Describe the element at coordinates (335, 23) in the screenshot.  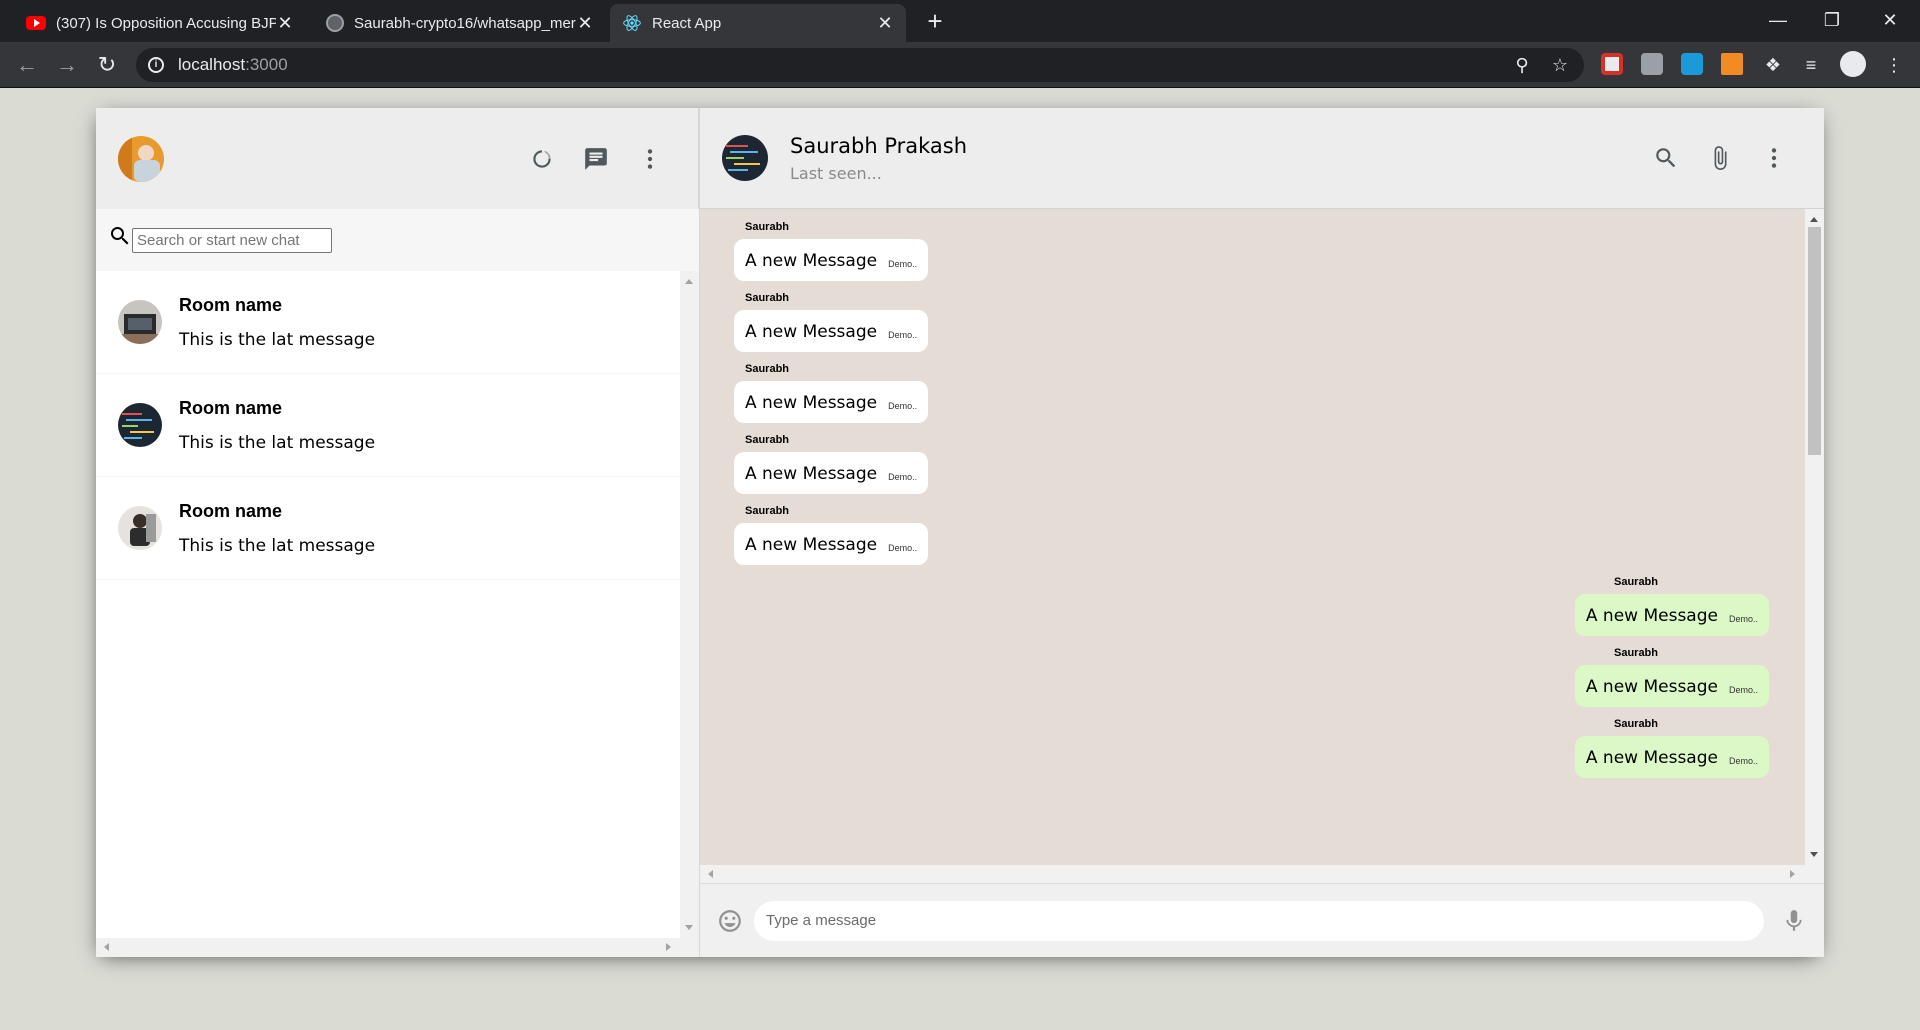
I see `github-icon` at that location.